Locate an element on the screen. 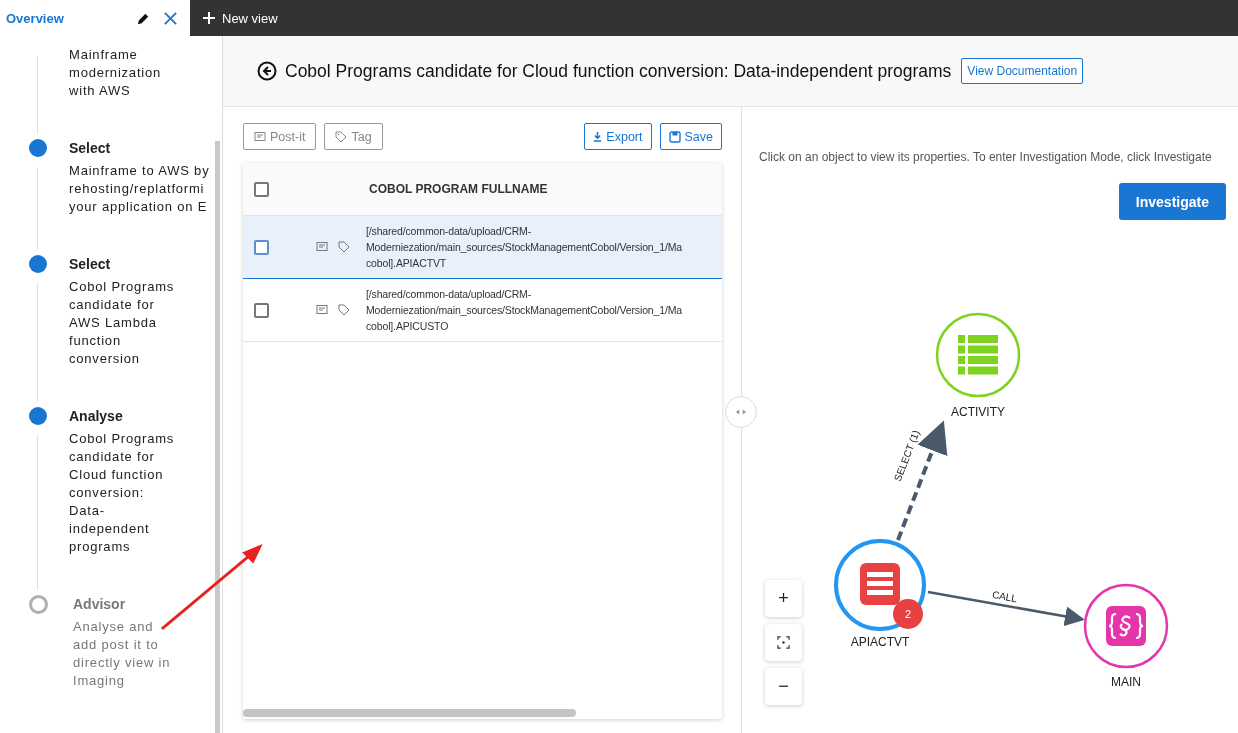 The image size is (1238, 733). hint-text: Click on an object to view its properties. To enter Investigation Mode, click Investigate is located at coordinates (986, 157).